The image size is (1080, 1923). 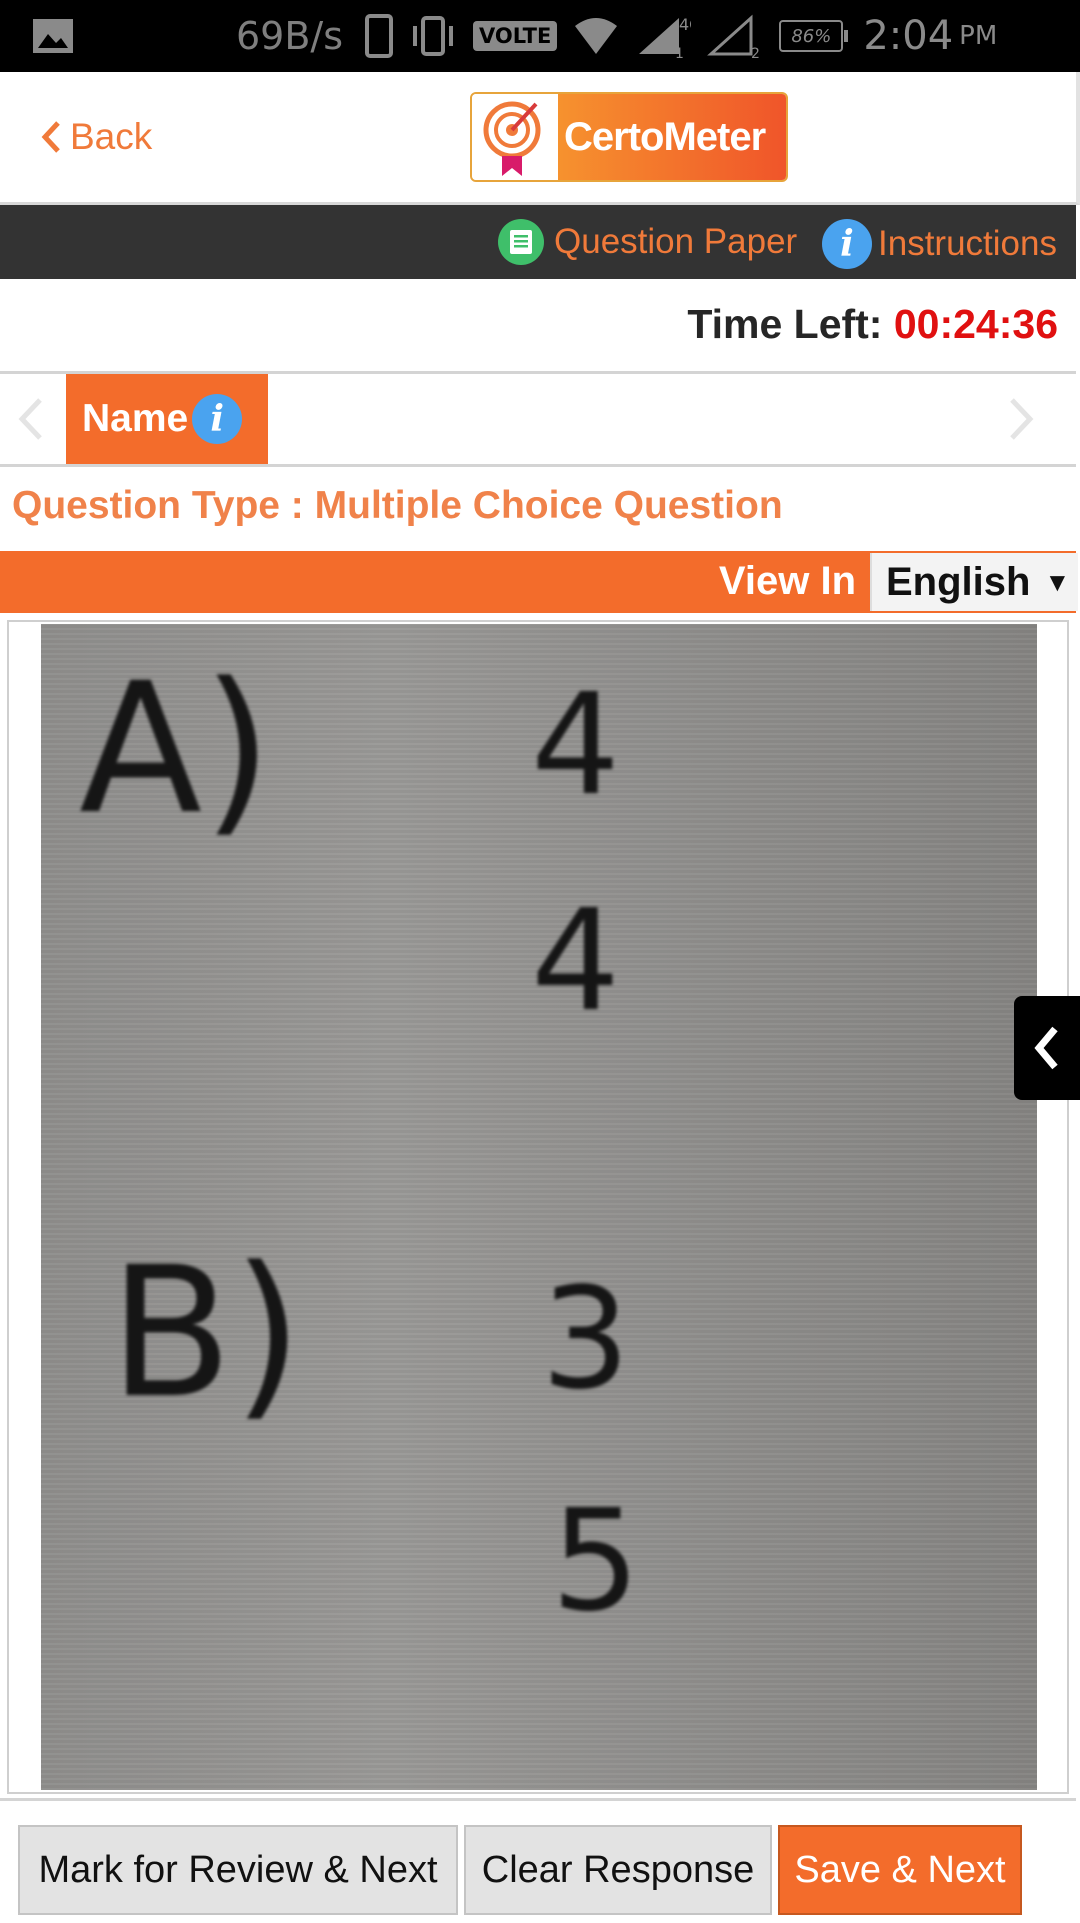 I want to click on timer-row: Time Left: 00:24:36, so click(x=538, y=326).